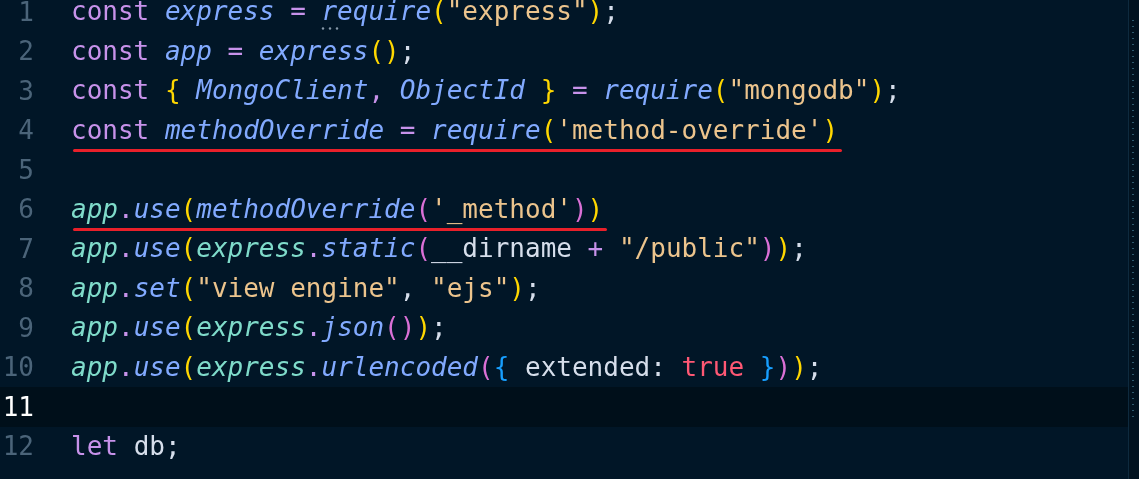 The image size is (1139, 479). Describe the element at coordinates (439, 248) in the screenshot. I see `code-line: app.use(express.static(__dirname + "/public"));` at that location.